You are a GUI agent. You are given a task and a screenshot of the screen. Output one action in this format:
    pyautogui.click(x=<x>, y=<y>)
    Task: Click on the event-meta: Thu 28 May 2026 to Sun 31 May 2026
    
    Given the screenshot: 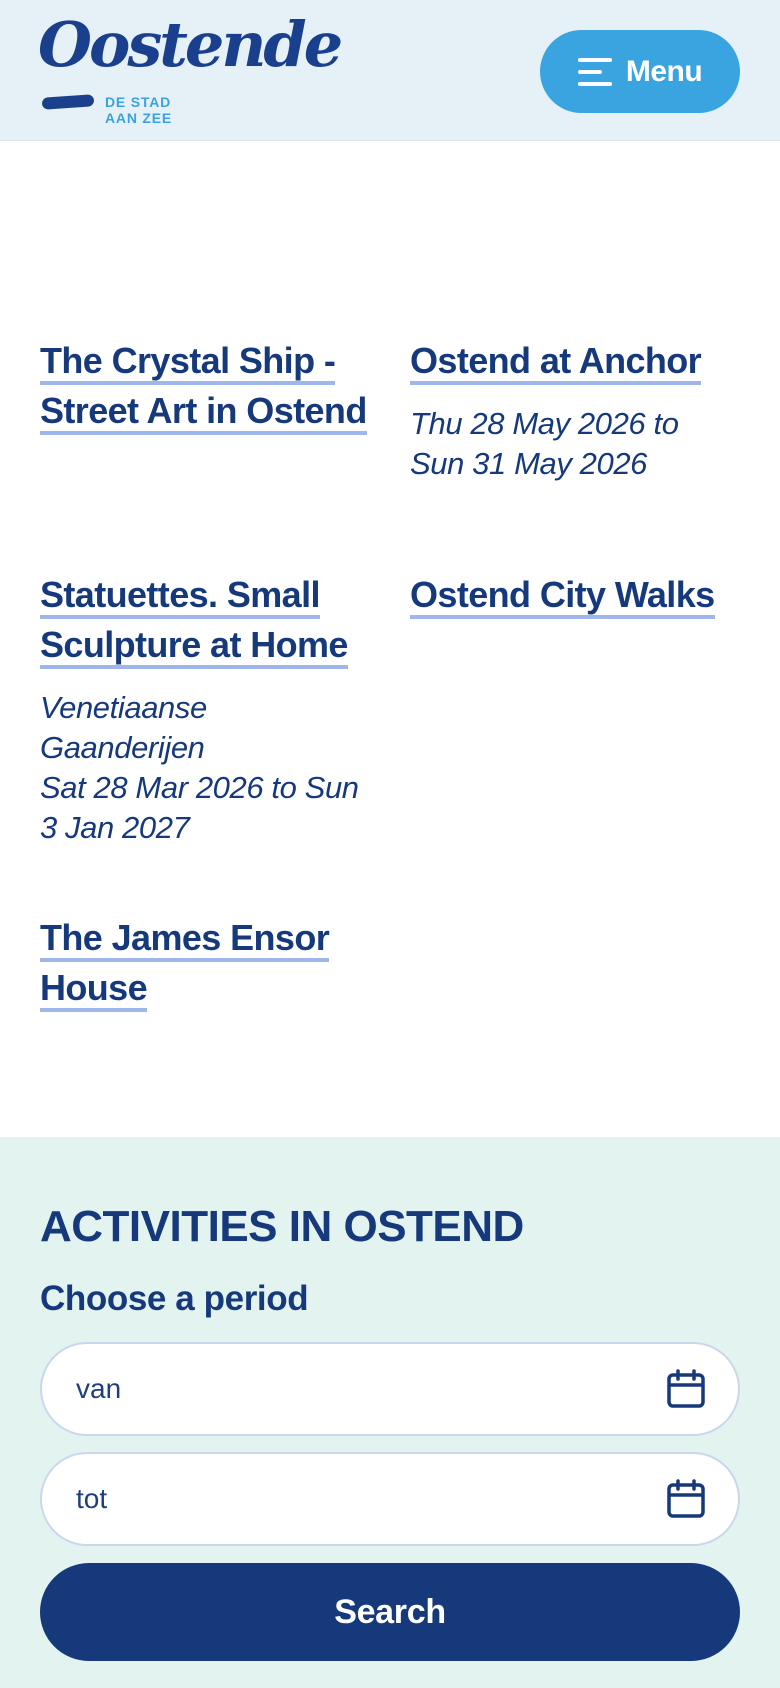 What is the action you would take?
    pyautogui.click(x=575, y=444)
    